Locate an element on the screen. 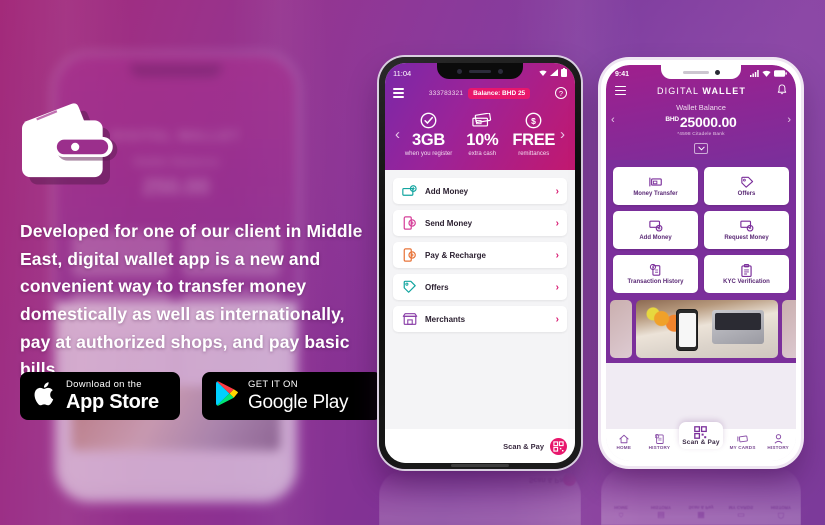 This screenshot has width=825, height=525. promo-photo-prev is located at coordinates (621, 329).